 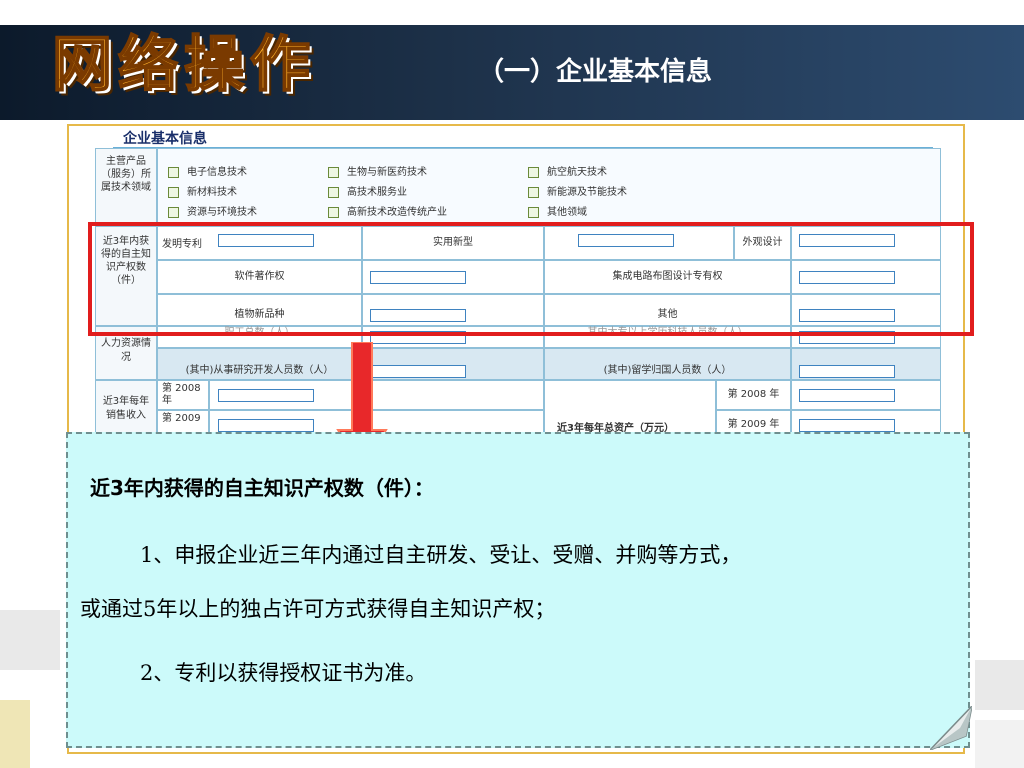 What do you see at coordinates (847, 395) in the screenshot?
I see `assets-2008-input` at bounding box center [847, 395].